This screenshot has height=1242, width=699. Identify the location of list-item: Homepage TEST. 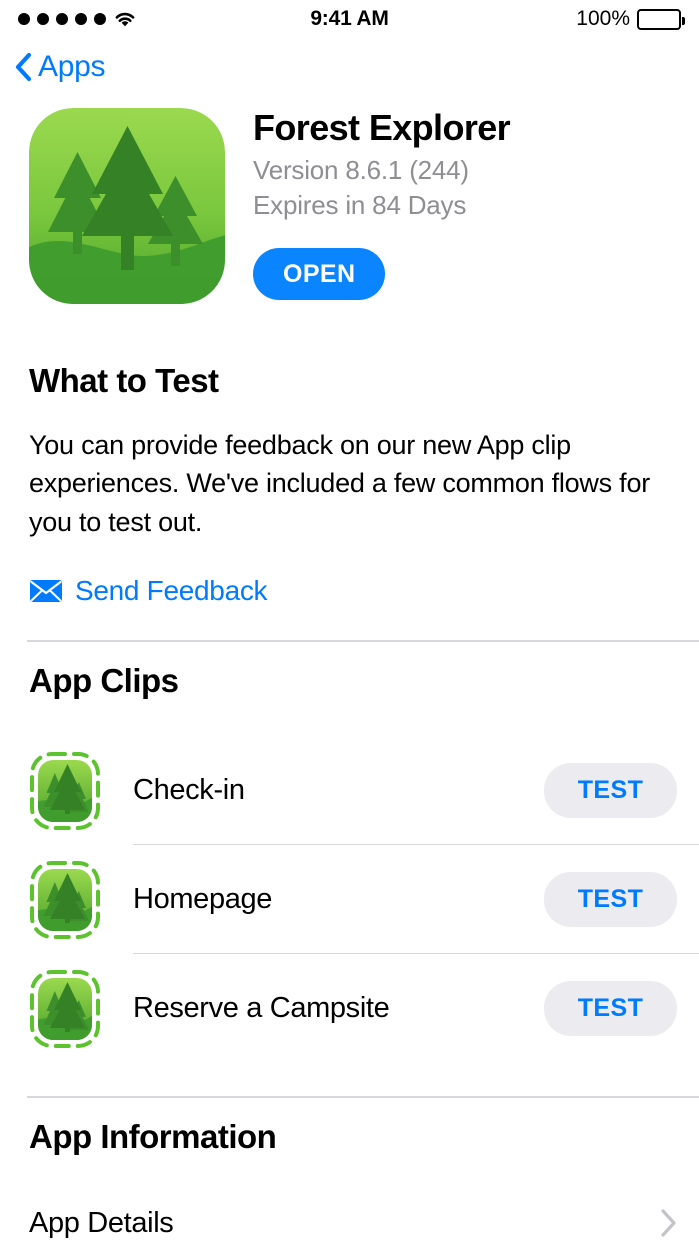
(349, 899).